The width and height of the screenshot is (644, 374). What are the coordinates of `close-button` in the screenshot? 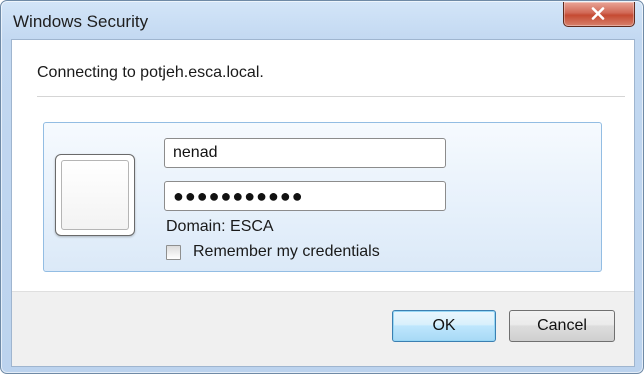 It's located at (599, 14).